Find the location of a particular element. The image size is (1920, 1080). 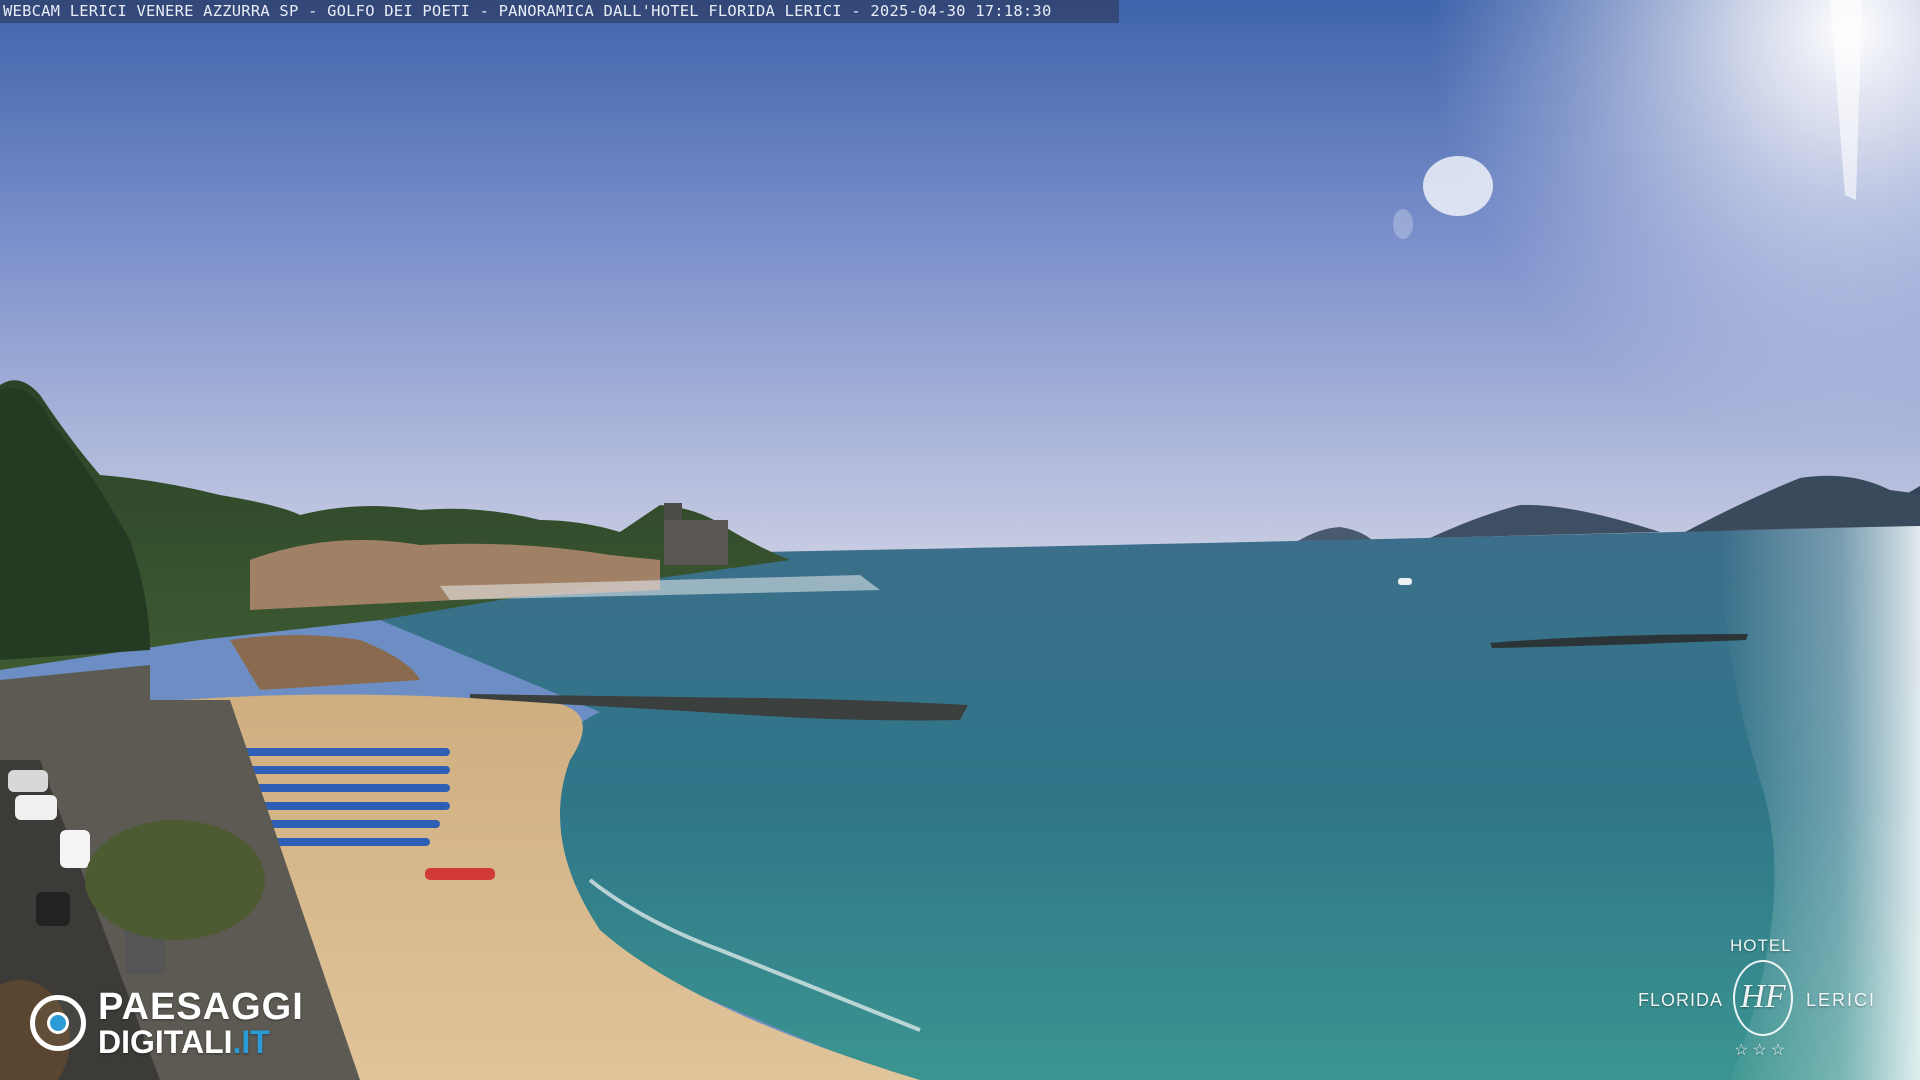

castle-body is located at coordinates (696, 542).